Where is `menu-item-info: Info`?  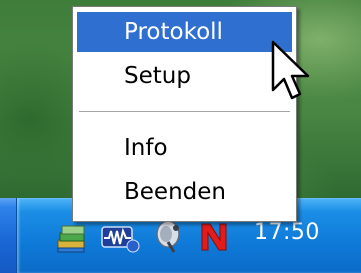 menu-item-info: Info is located at coordinates (184, 148).